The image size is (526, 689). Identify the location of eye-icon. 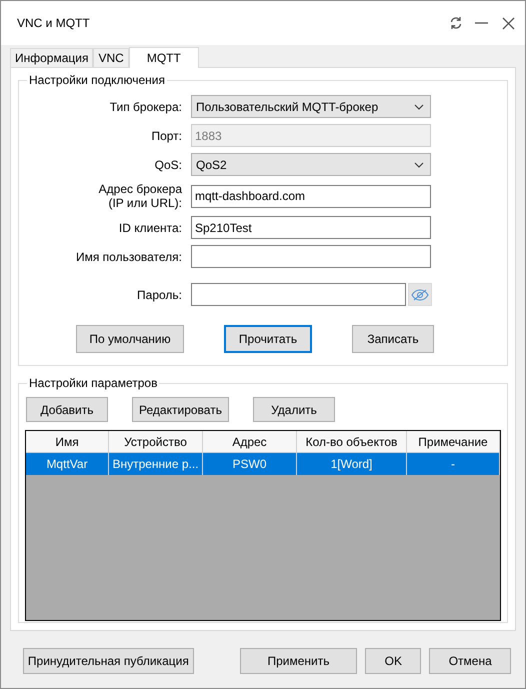
(420, 294).